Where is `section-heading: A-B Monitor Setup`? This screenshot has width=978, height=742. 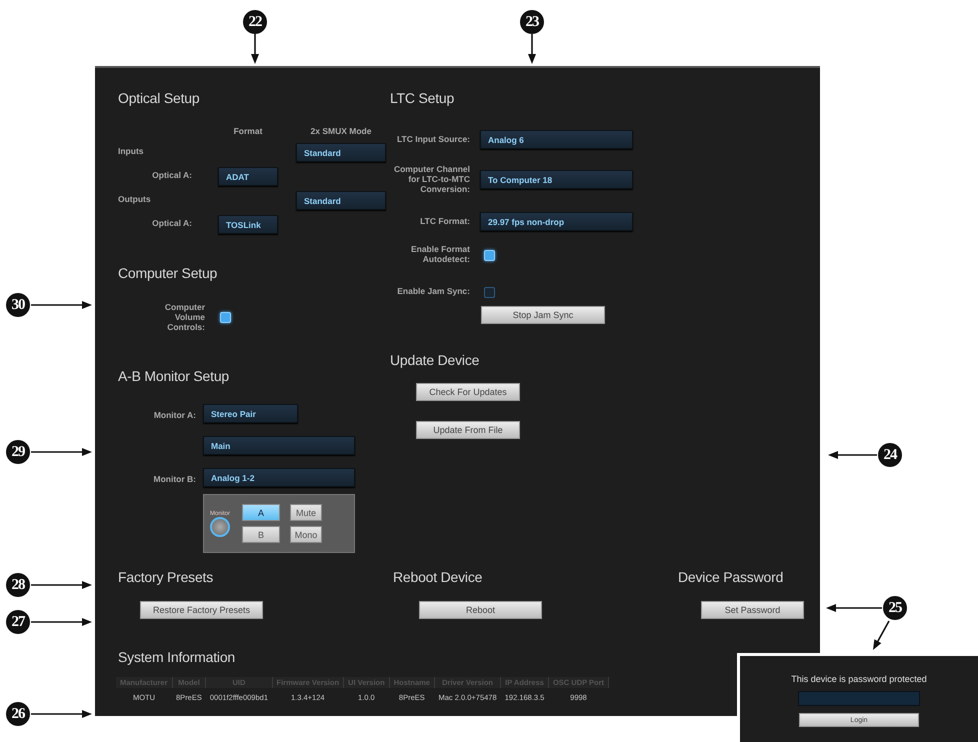
section-heading: A-B Monitor Setup is located at coordinates (174, 376).